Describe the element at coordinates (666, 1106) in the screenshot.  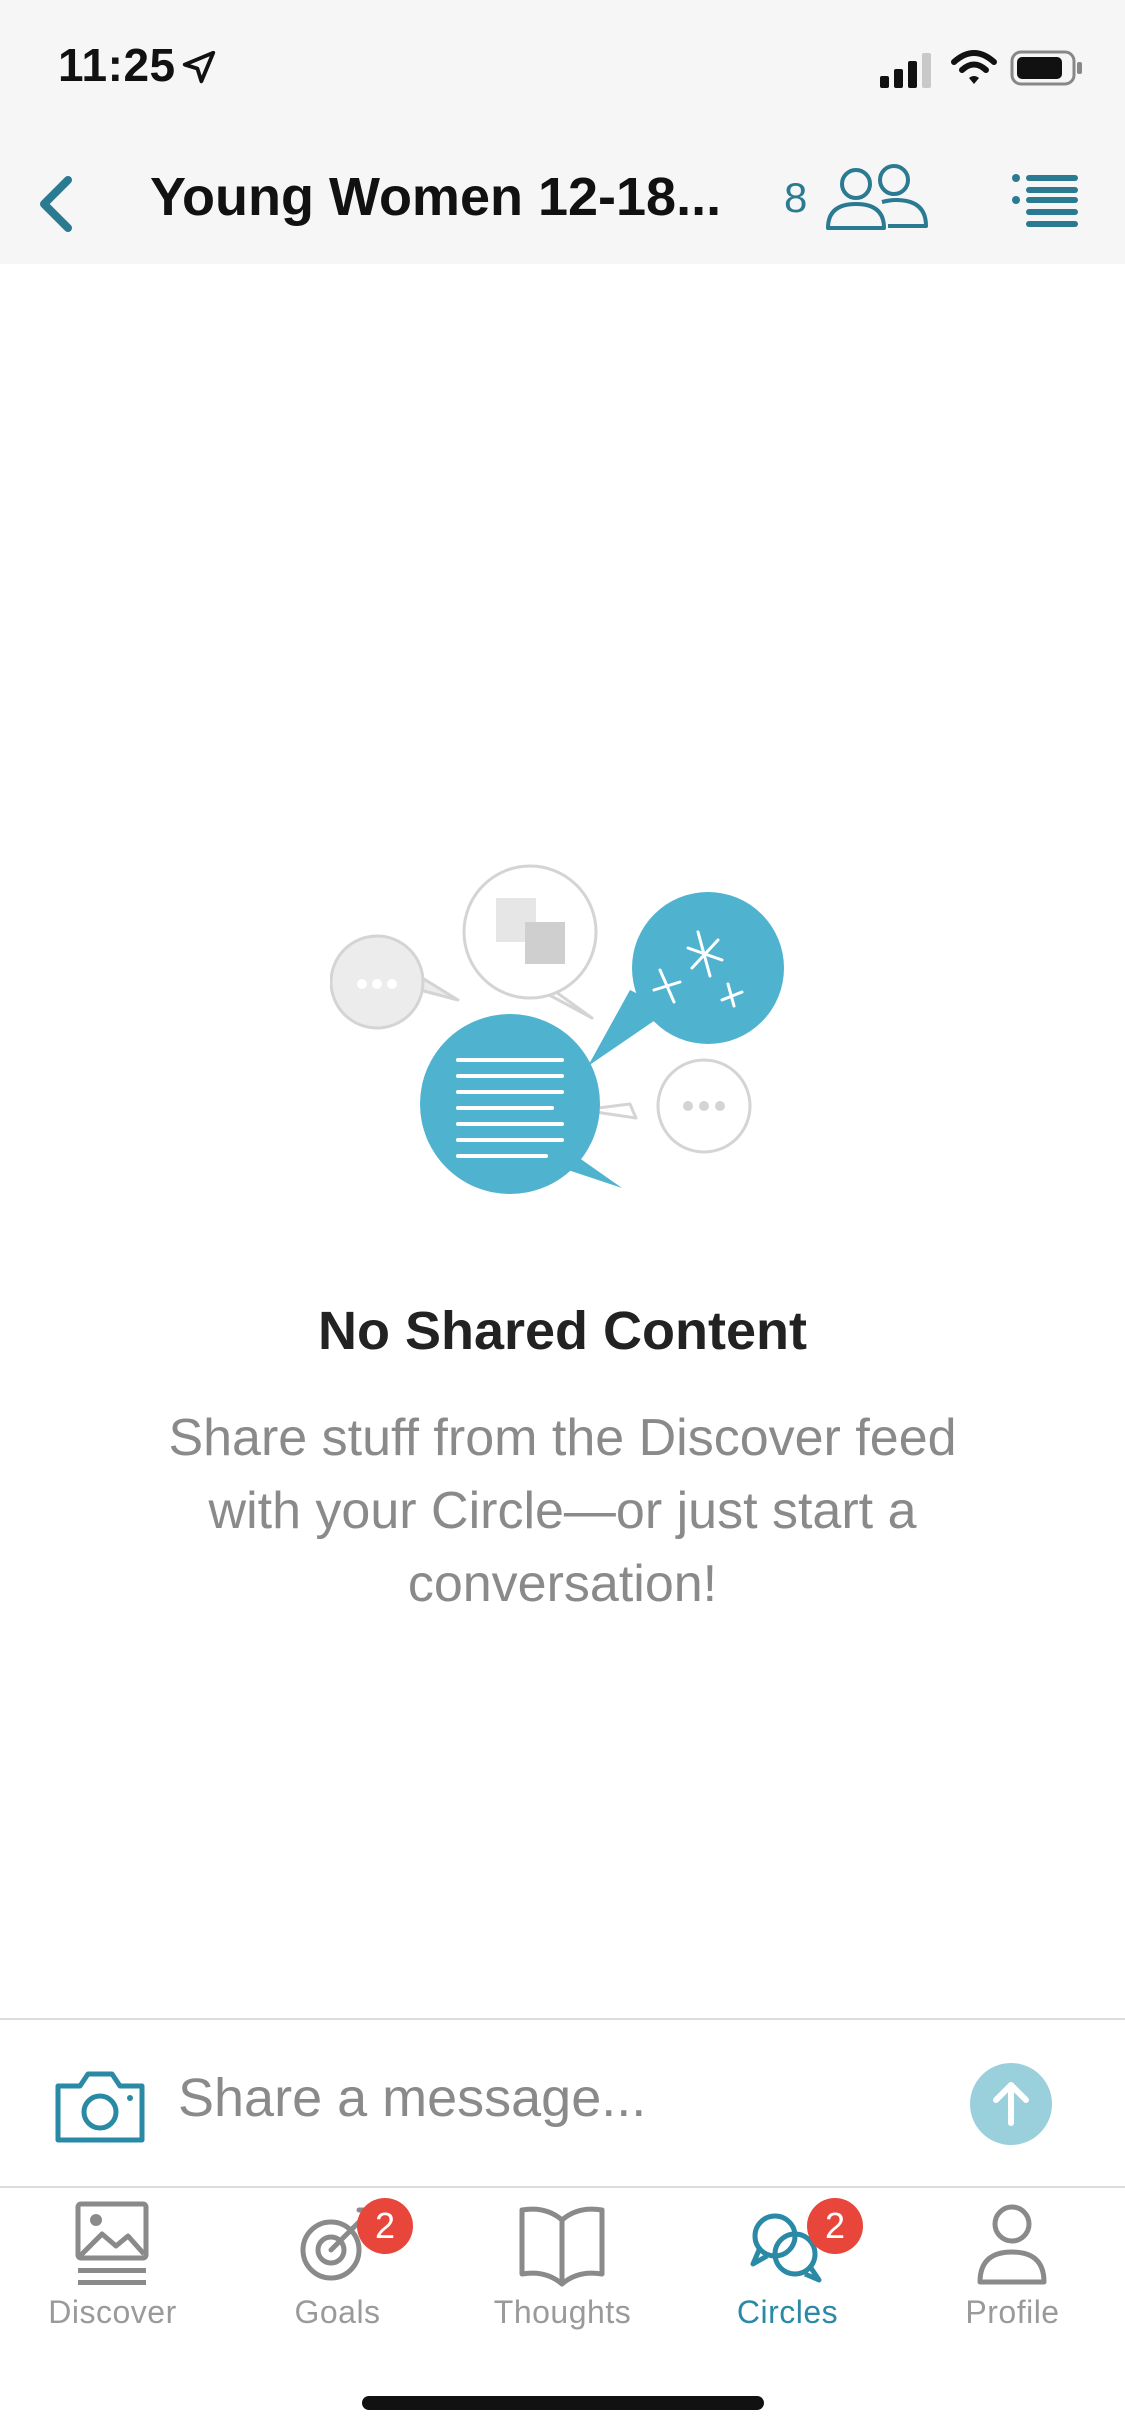
I see `outline-dots-bubble` at that location.